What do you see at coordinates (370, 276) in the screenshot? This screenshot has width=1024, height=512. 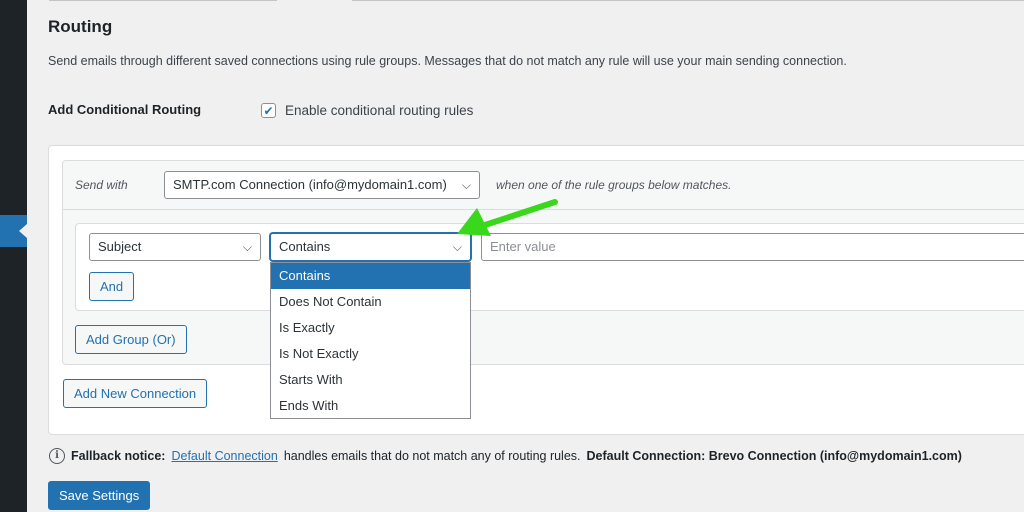 I see `dropdown-option-contains: Contains` at bounding box center [370, 276].